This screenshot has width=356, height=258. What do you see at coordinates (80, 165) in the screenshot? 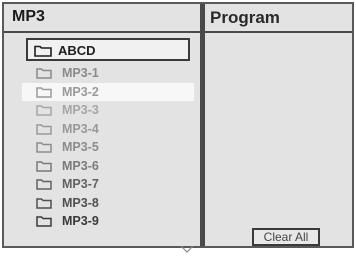
I see `list-item-label: MP3-6` at bounding box center [80, 165].